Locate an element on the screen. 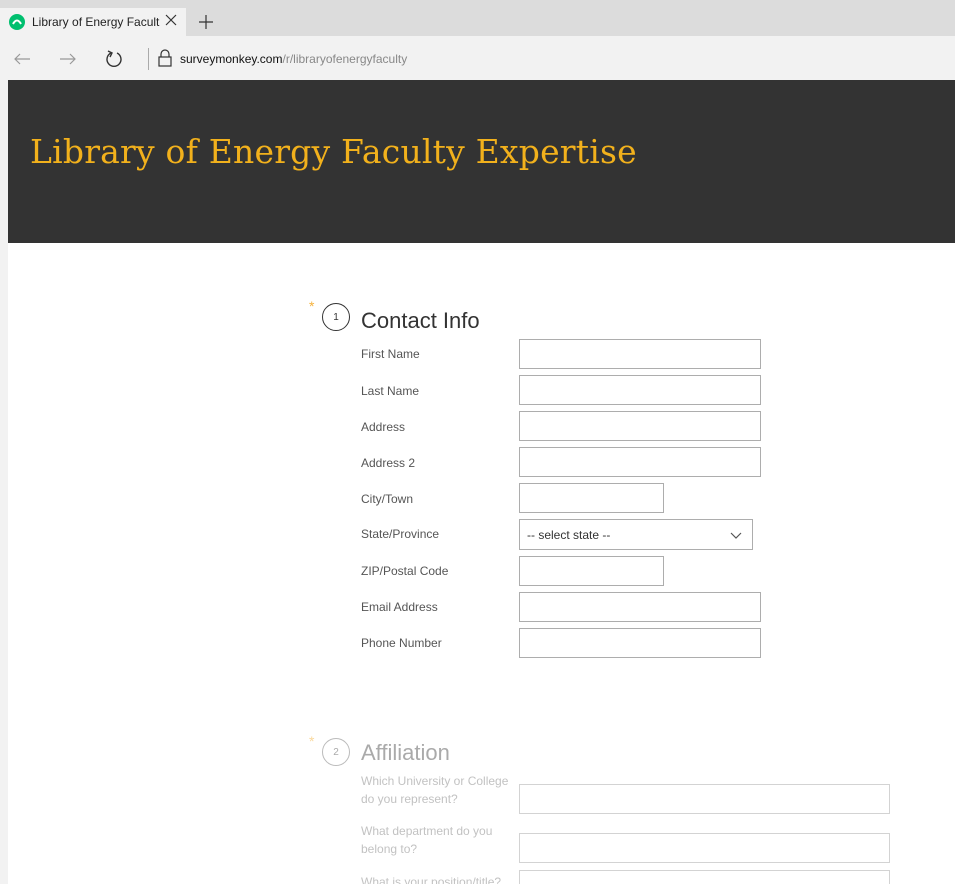  chevron-down-icon is located at coordinates (736, 535).